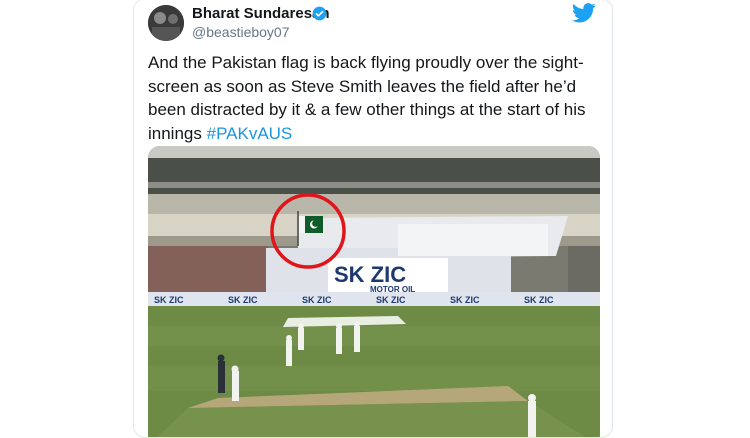 The width and height of the screenshot is (750, 438). I want to click on billboard-brand: SK ZIC, so click(370, 274).